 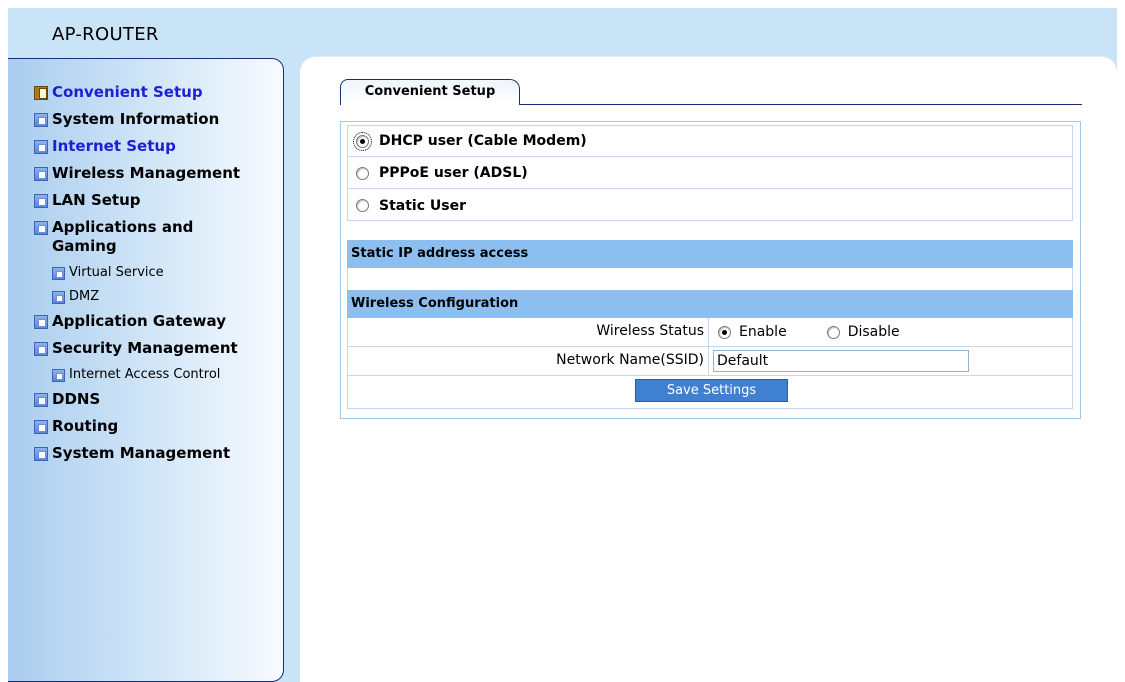 What do you see at coordinates (422, 205) in the screenshot?
I see `option-label: Static User` at bounding box center [422, 205].